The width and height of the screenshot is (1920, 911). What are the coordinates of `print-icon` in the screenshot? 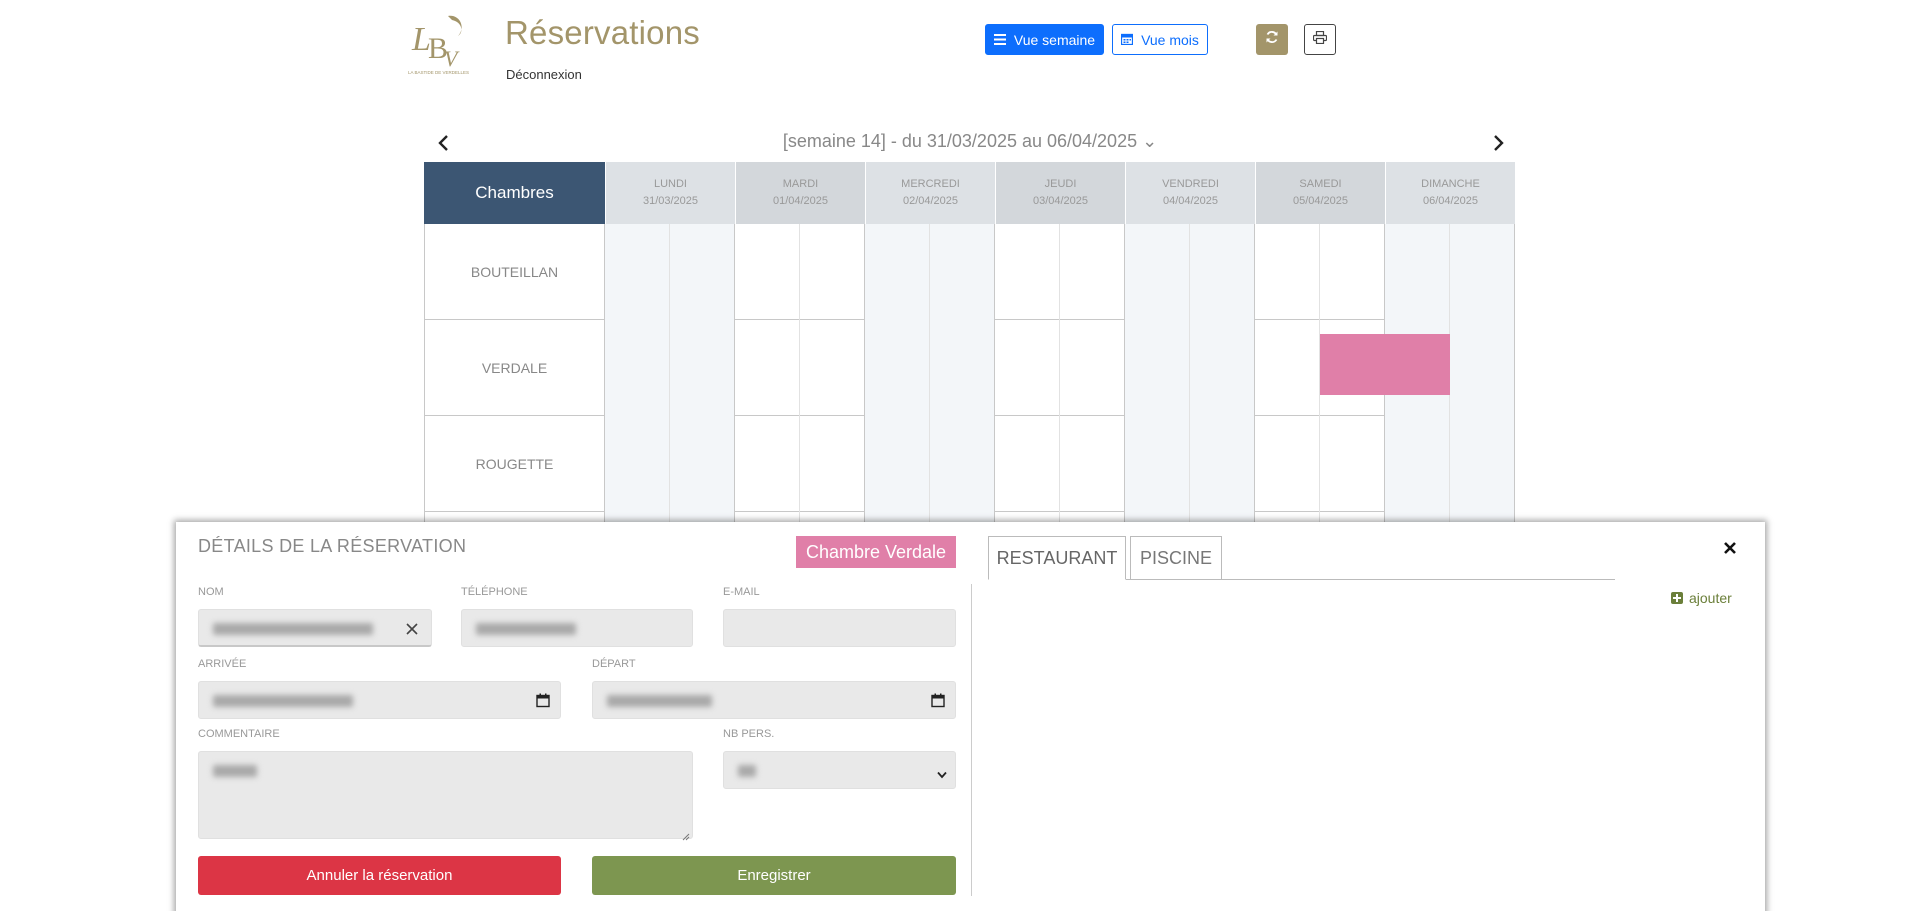 It's located at (1320, 39).